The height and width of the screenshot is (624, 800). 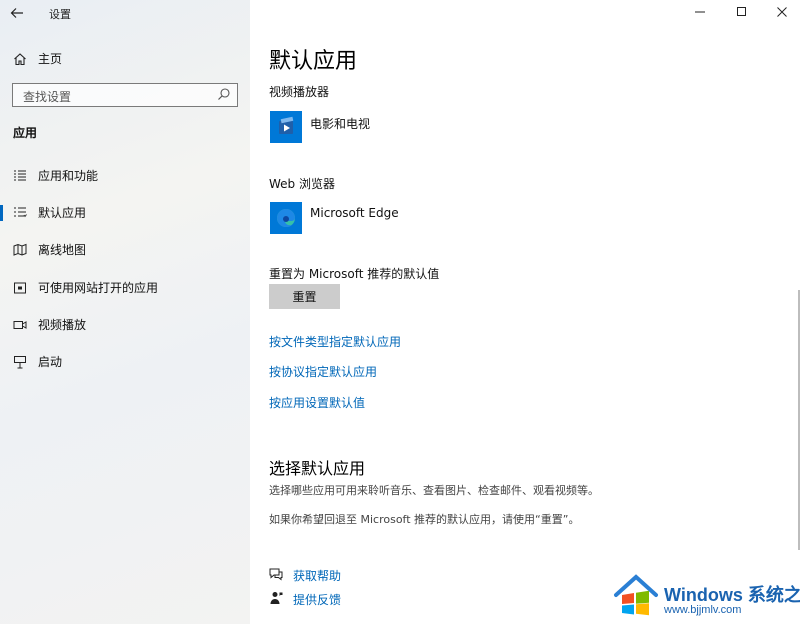 What do you see at coordinates (98, 288) in the screenshot?
I see `sidebar-item-label: 可使用网站打开的应用` at bounding box center [98, 288].